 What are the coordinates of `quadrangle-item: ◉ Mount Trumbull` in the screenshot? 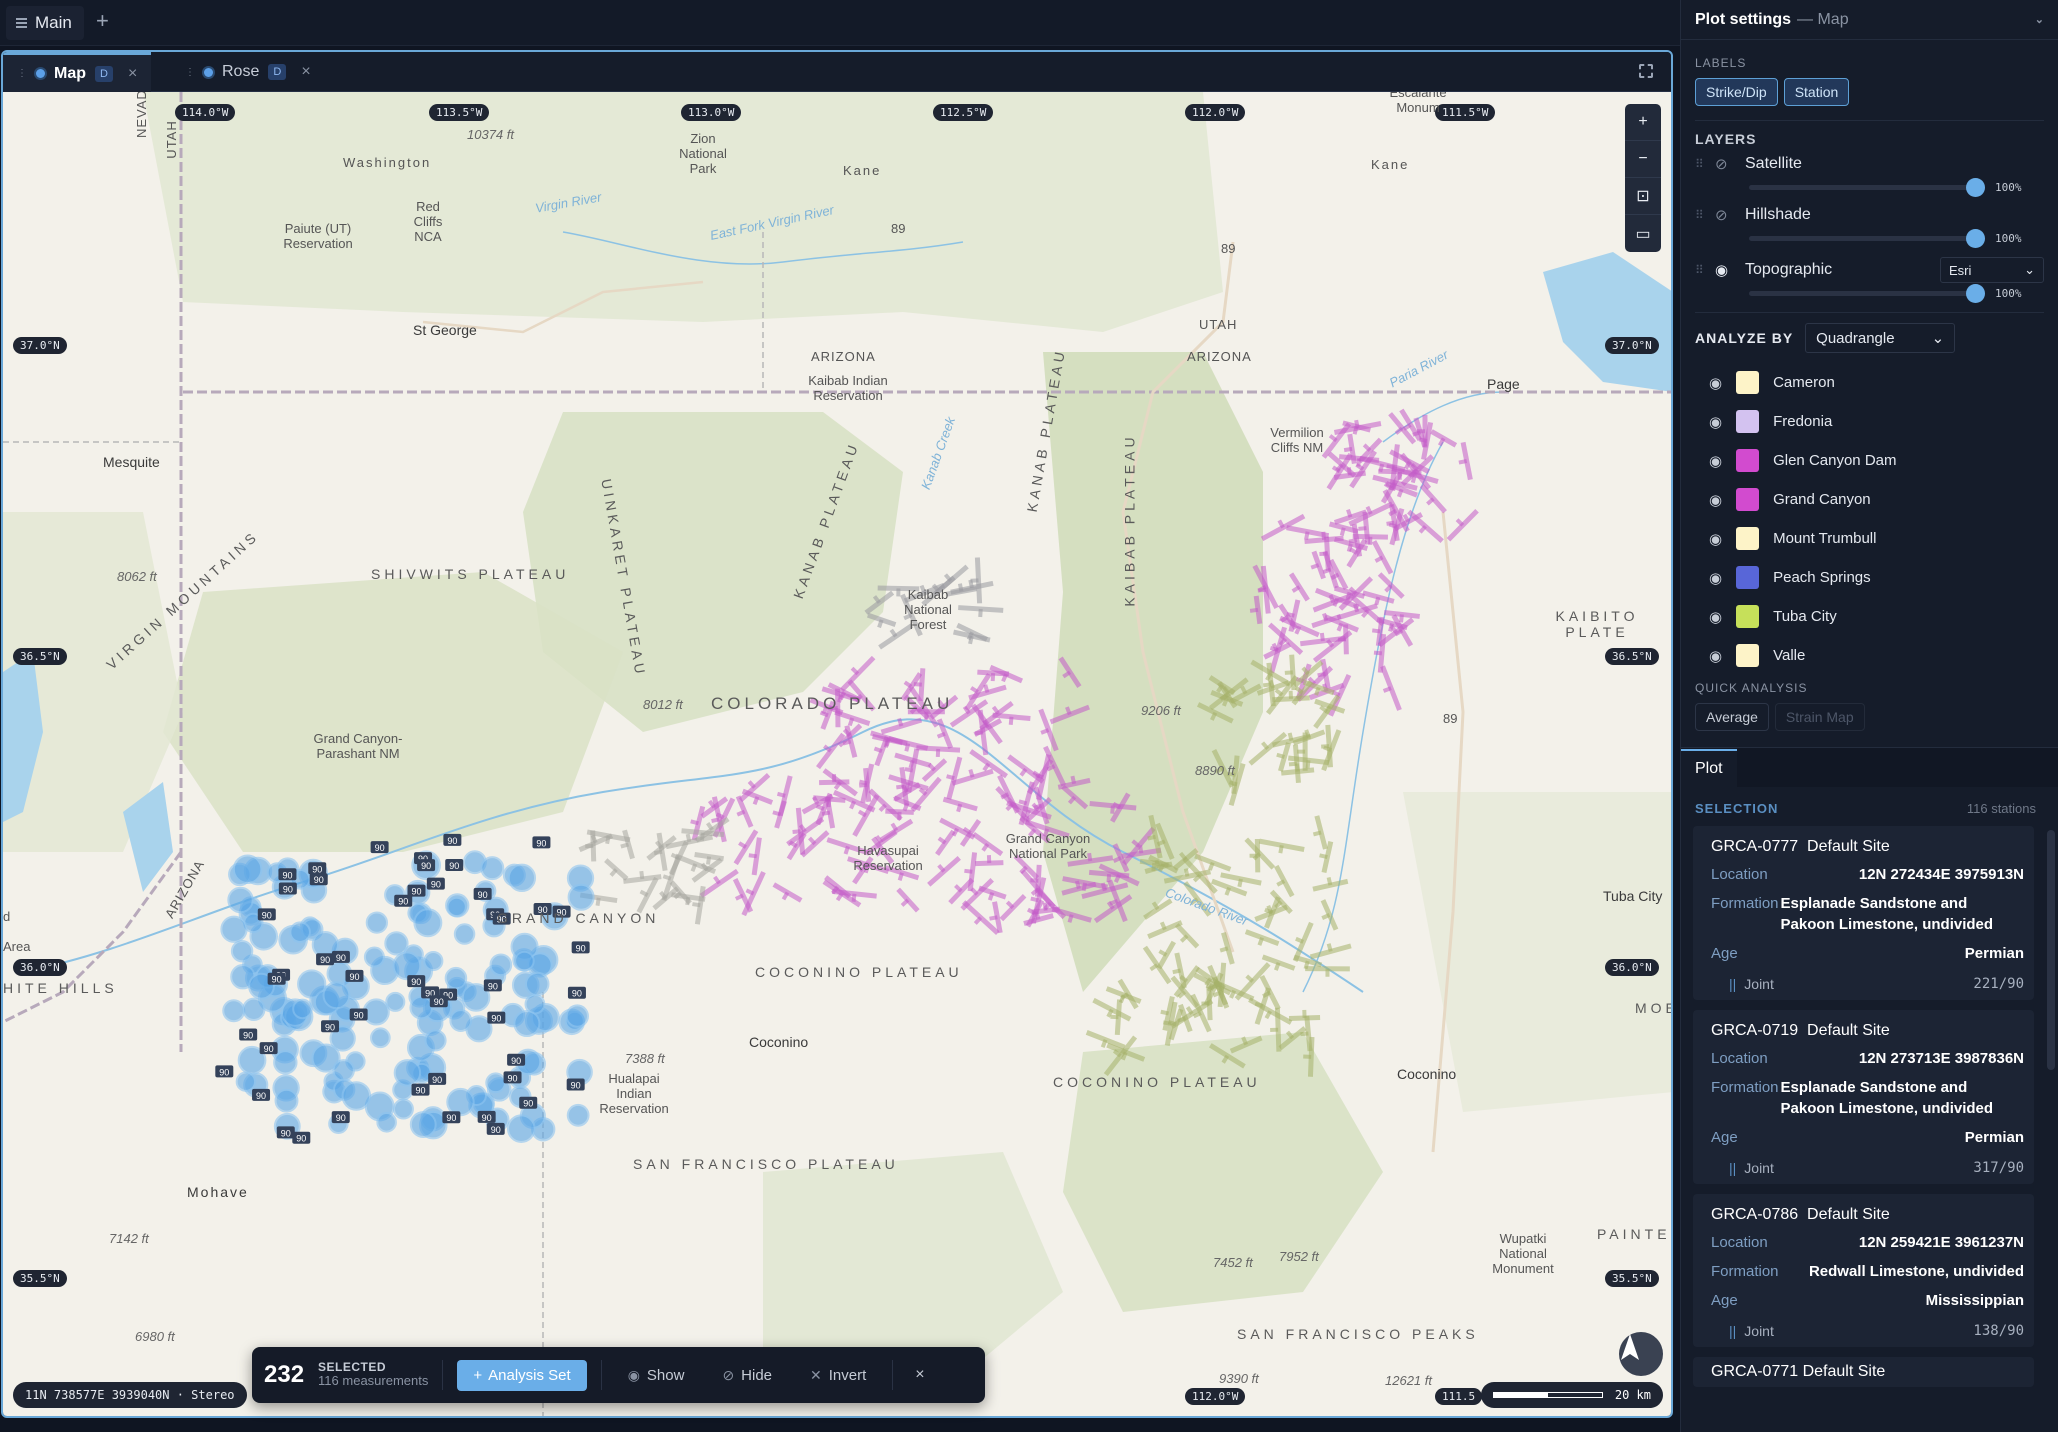 It's located at (1869, 538).